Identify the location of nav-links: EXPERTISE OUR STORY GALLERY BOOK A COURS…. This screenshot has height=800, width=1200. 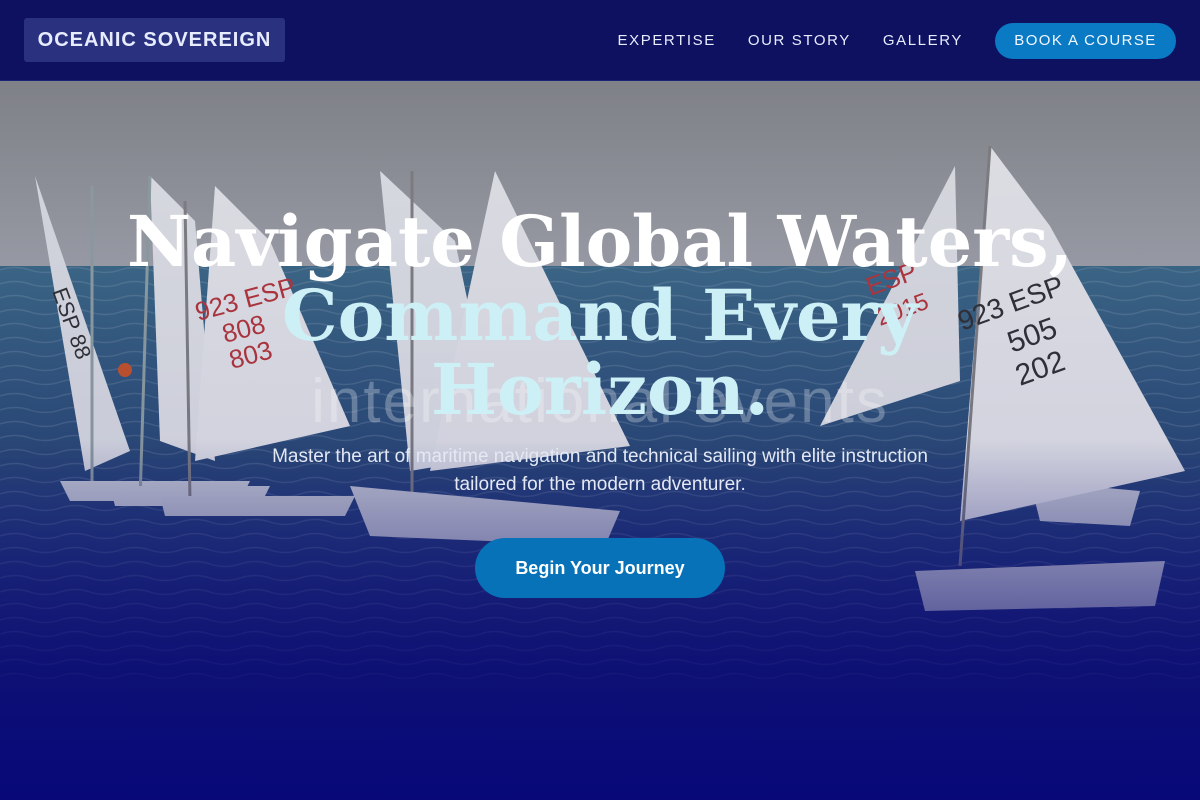
(881, 40).